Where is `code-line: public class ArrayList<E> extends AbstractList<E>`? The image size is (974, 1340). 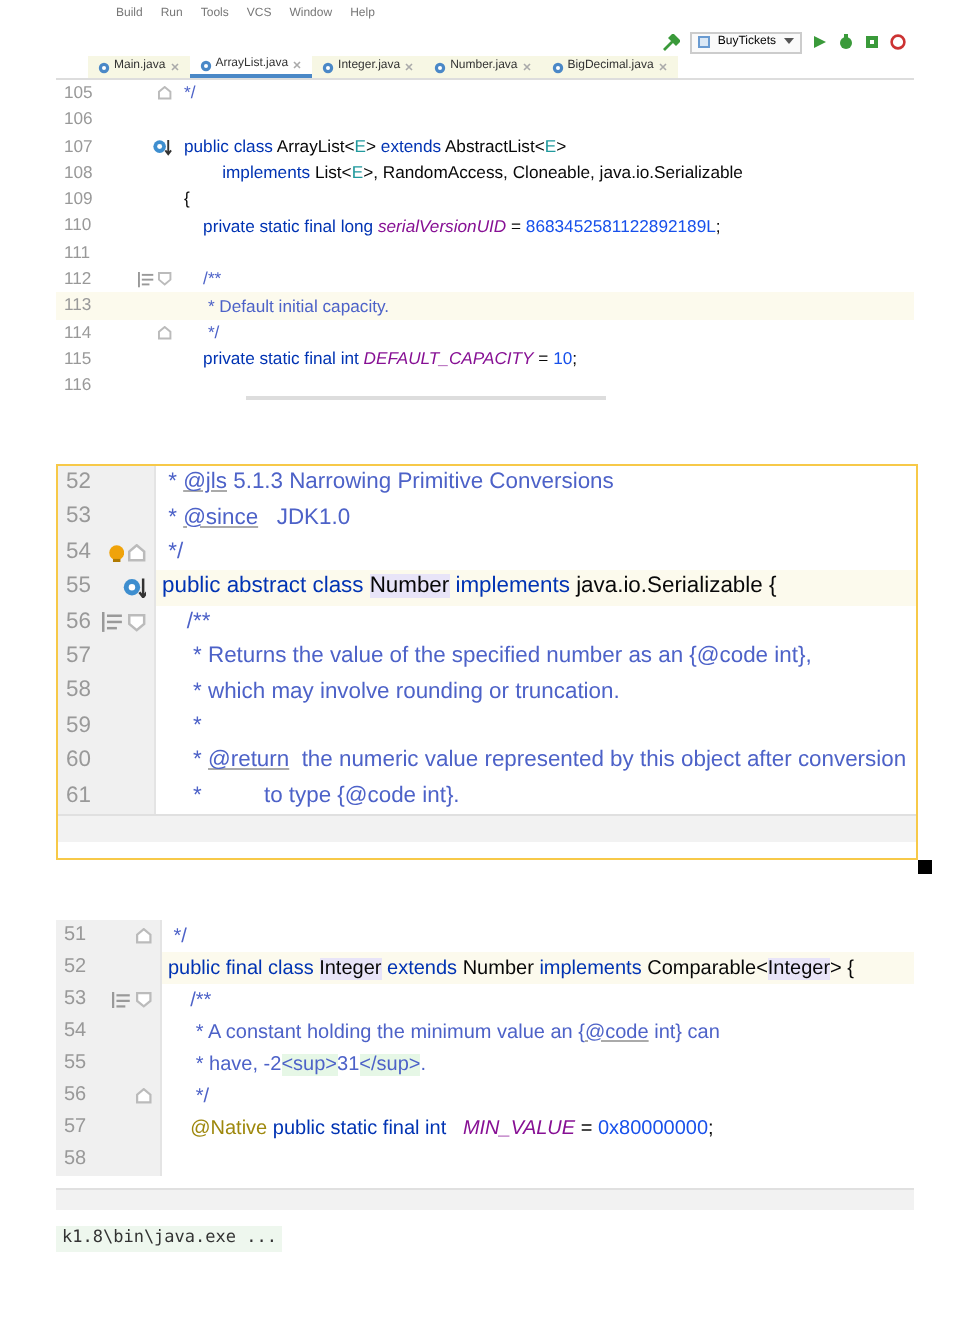 code-line: public class ArrayList<E> extends AbstractList<E> is located at coordinates (374, 146).